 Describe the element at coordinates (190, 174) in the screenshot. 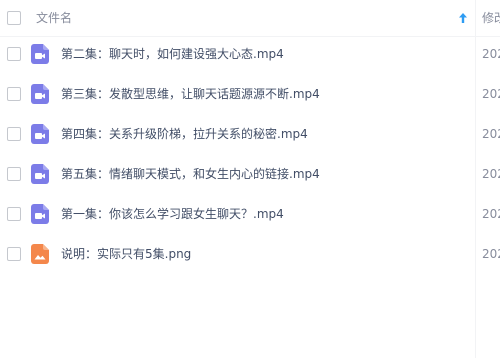

I see `file-name: 第五集：情绪聊天模式，和女生内心的链接.mp4` at that location.